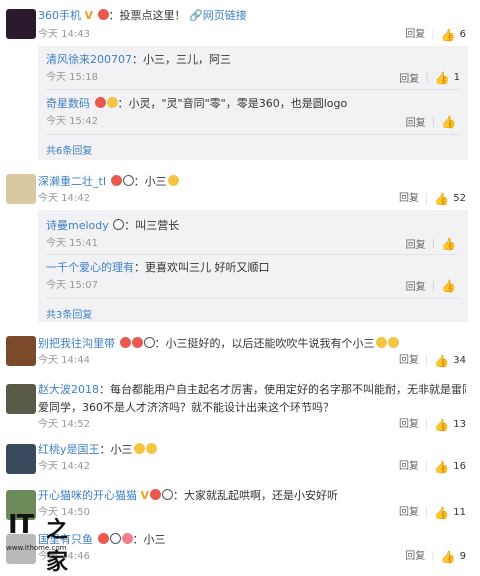  What do you see at coordinates (69, 313) in the screenshot?
I see `more-replies-link: 共3条回复` at bounding box center [69, 313].